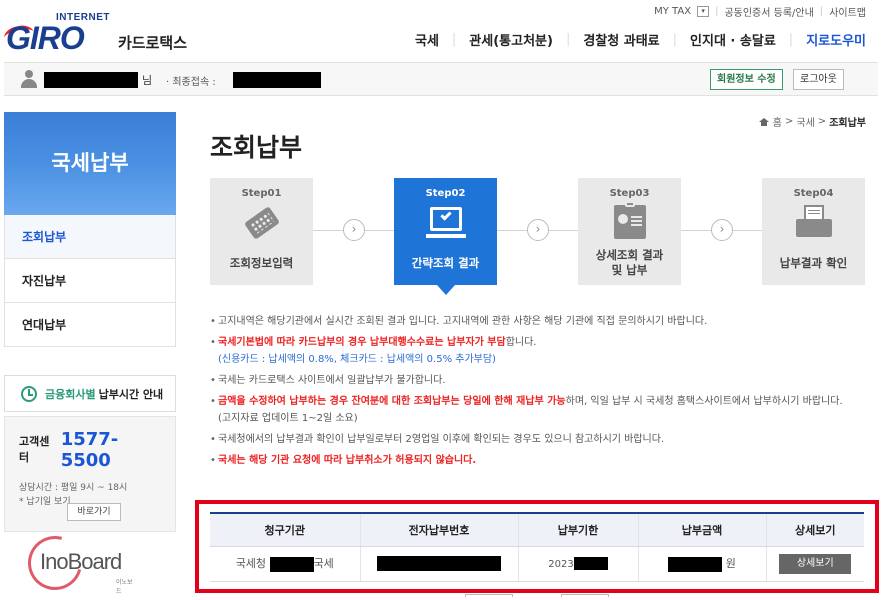 This screenshot has width=882, height=600. Describe the element at coordinates (813, 193) in the screenshot. I see `step-label: Step04` at that location.